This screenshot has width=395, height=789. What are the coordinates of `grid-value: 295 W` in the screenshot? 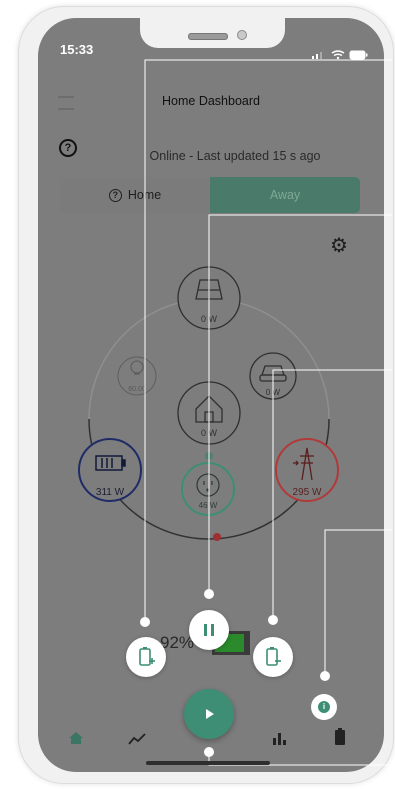 It's located at (307, 492).